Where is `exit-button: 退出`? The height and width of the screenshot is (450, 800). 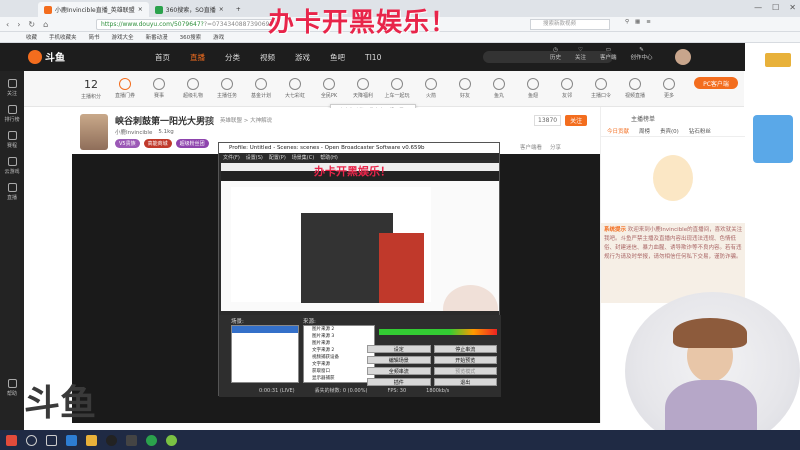 exit-button: 退出 is located at coordinates (465, 382).